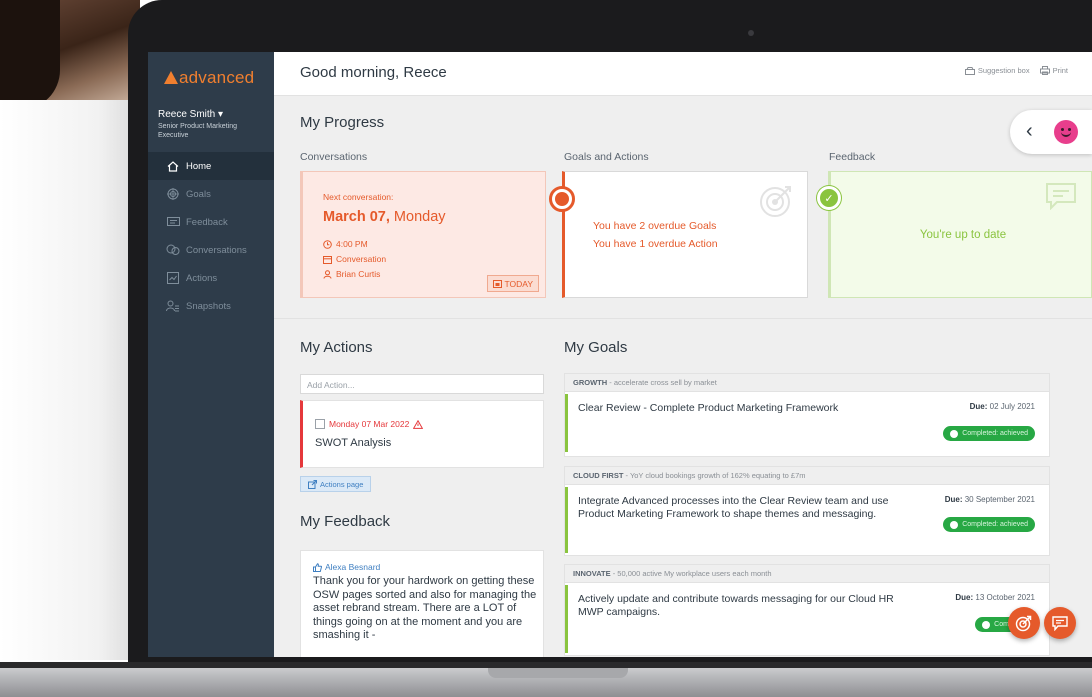 The width and height of the screenshot is (1092, 697). What do you see at coordinates (852, 157) in the screenshot?
I see `feedback-label: Feedback` at bounding box center [852, 157].